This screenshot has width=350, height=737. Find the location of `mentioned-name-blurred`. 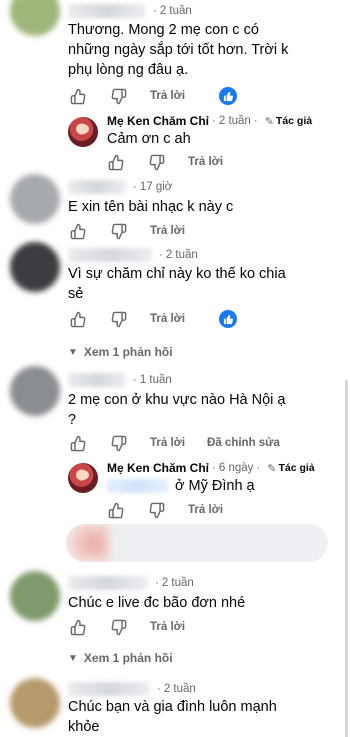

mentioned-name-blurred is located at coordinates (138, 486).